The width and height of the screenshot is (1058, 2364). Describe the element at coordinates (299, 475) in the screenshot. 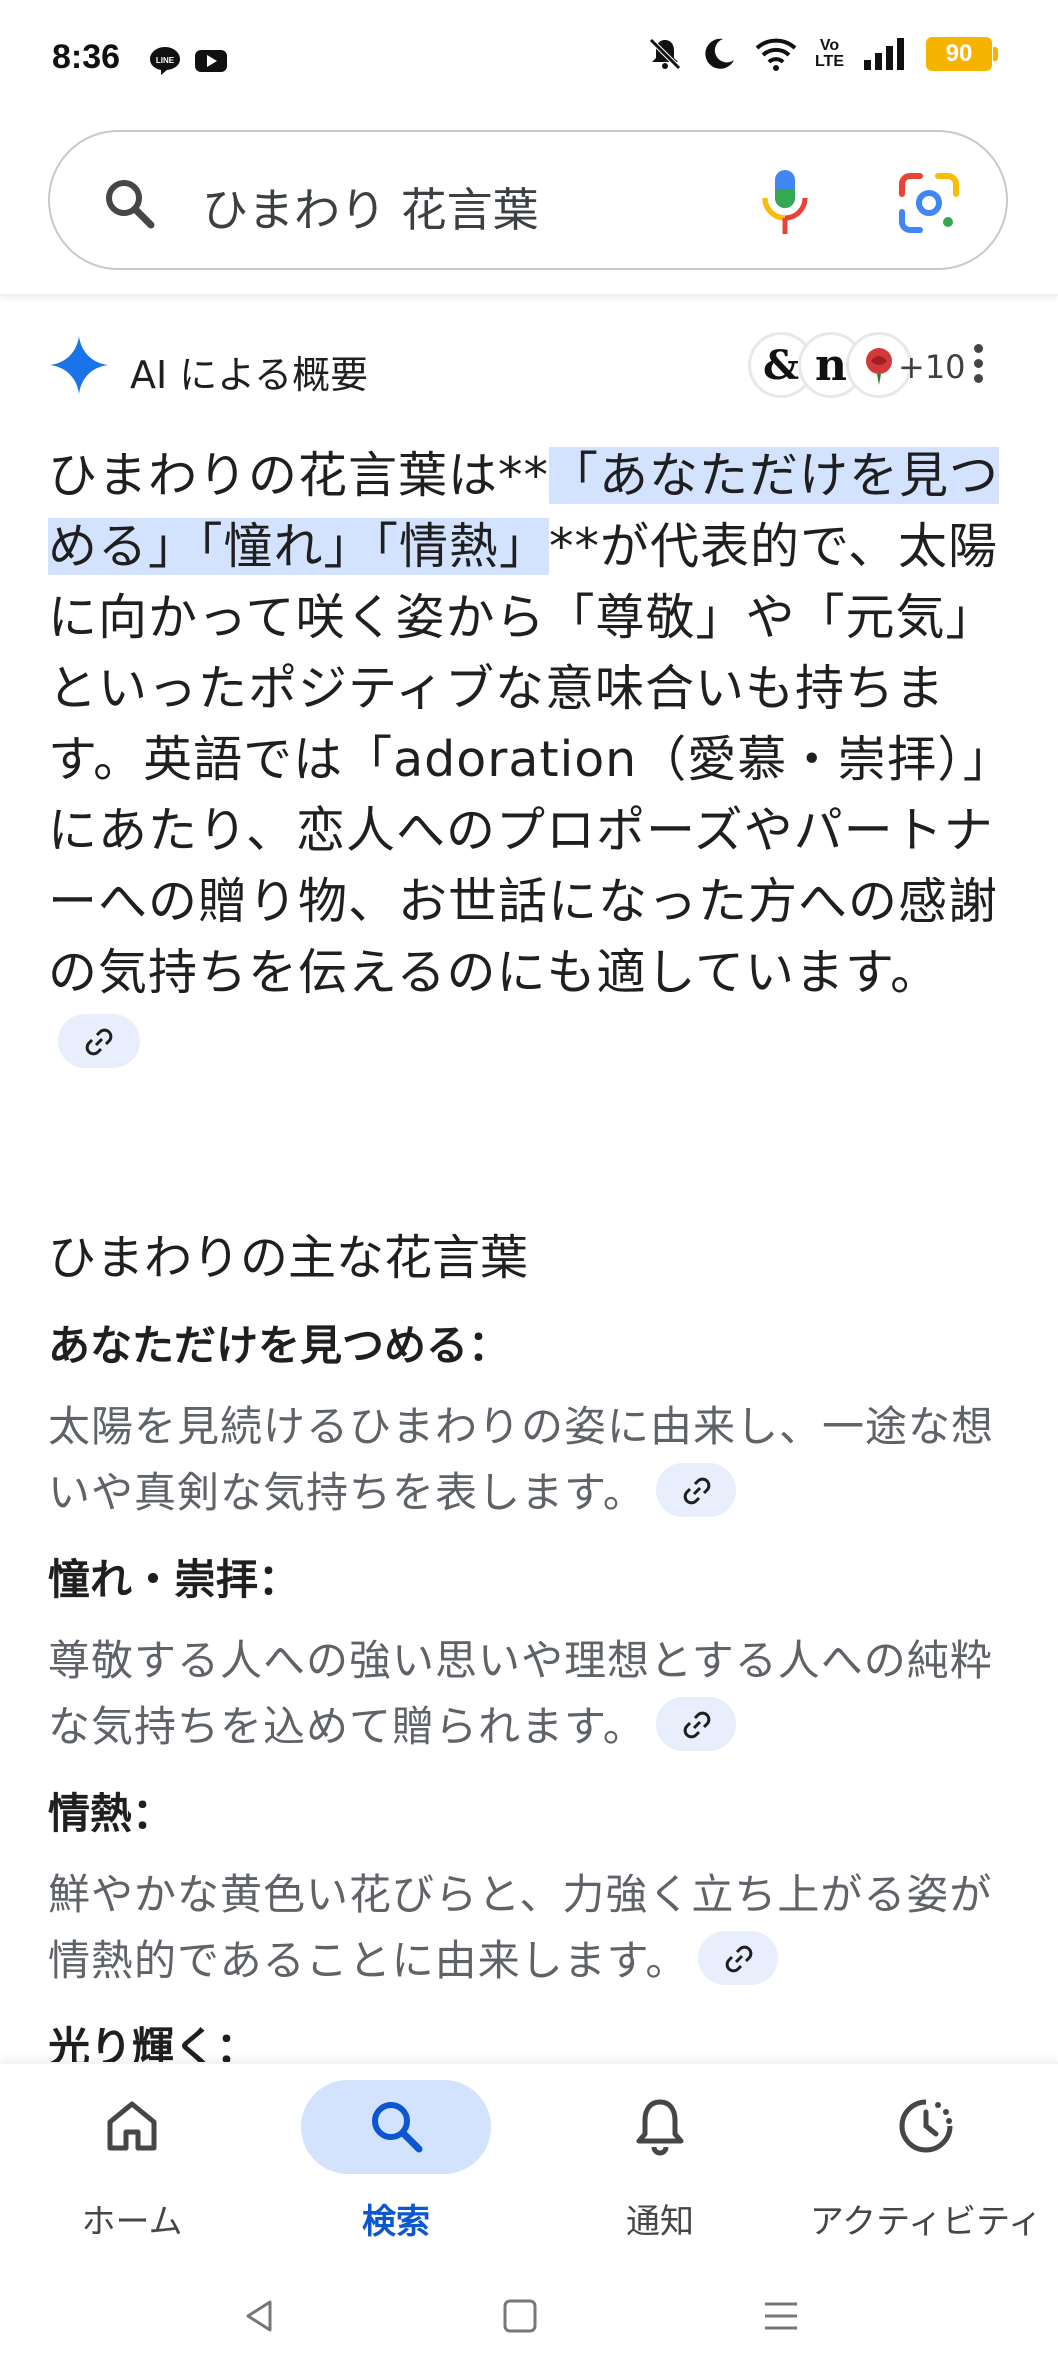

I see `overview-text-before: ひまわりの花言葉は**` at that location.